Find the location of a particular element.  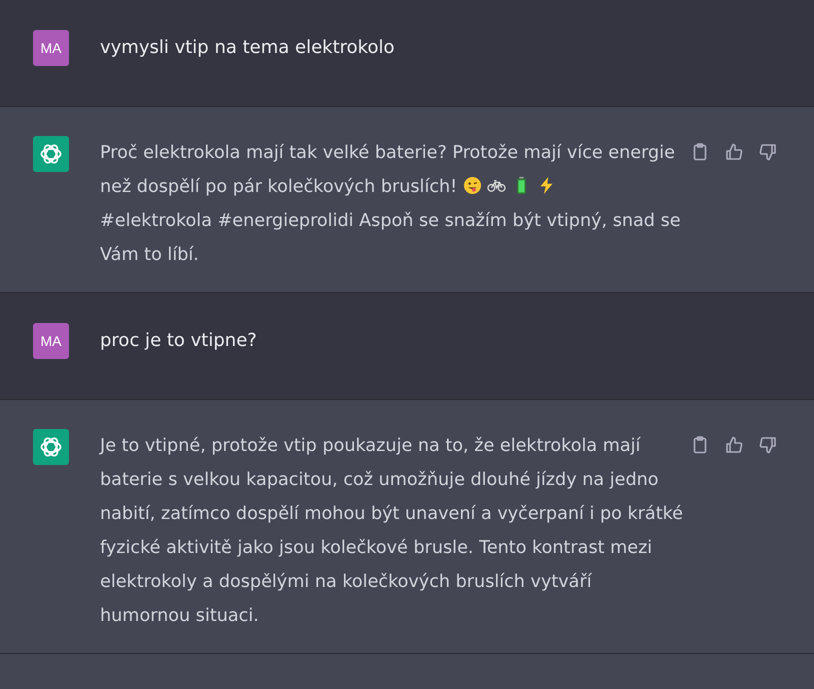

user-message-text: proc je to vtipne? is located at coordinates (179, 341).